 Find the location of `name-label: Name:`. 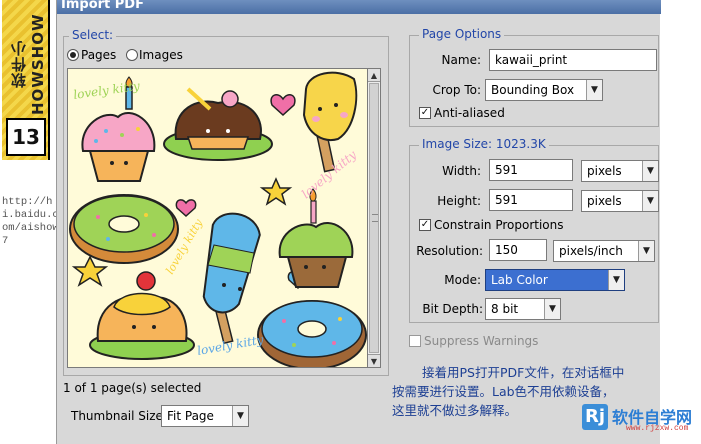

name-label: Name: is located at coordinates (461, 60).